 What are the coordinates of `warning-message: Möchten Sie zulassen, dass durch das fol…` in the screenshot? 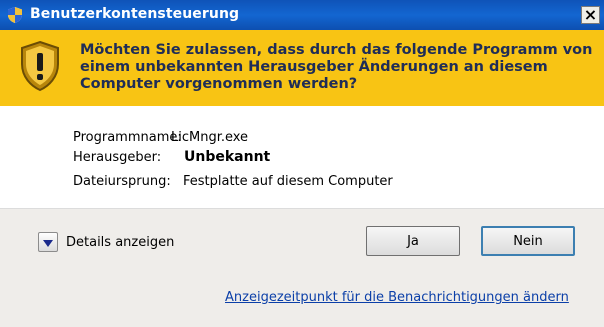 It's located at (336, 67).